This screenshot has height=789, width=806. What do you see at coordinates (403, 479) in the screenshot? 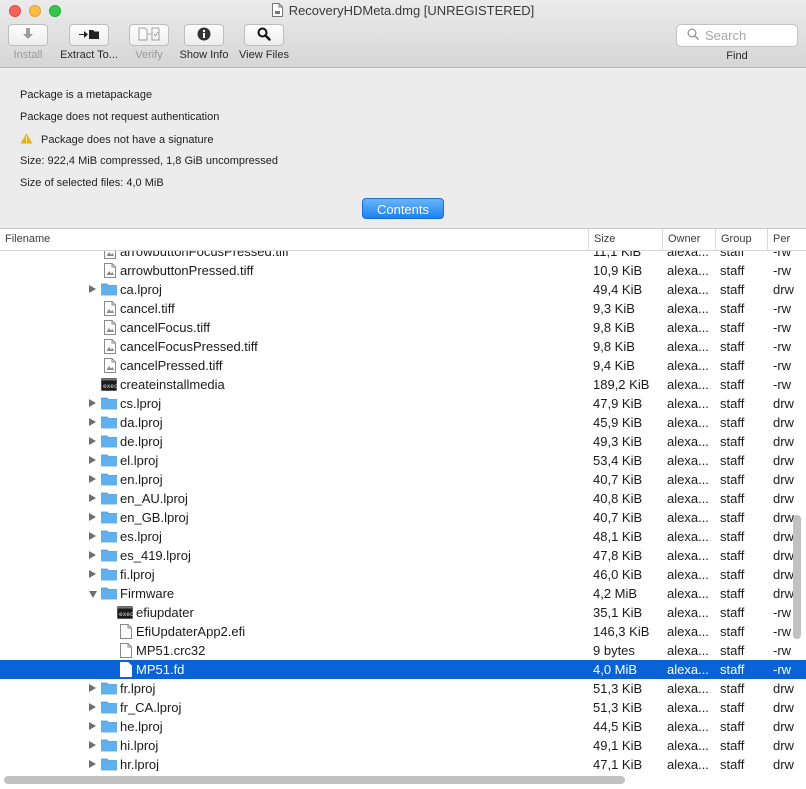
I see `table-row: en.lproj 40,7 KiB alexa... staff drw` at bounding box center [403, 479].